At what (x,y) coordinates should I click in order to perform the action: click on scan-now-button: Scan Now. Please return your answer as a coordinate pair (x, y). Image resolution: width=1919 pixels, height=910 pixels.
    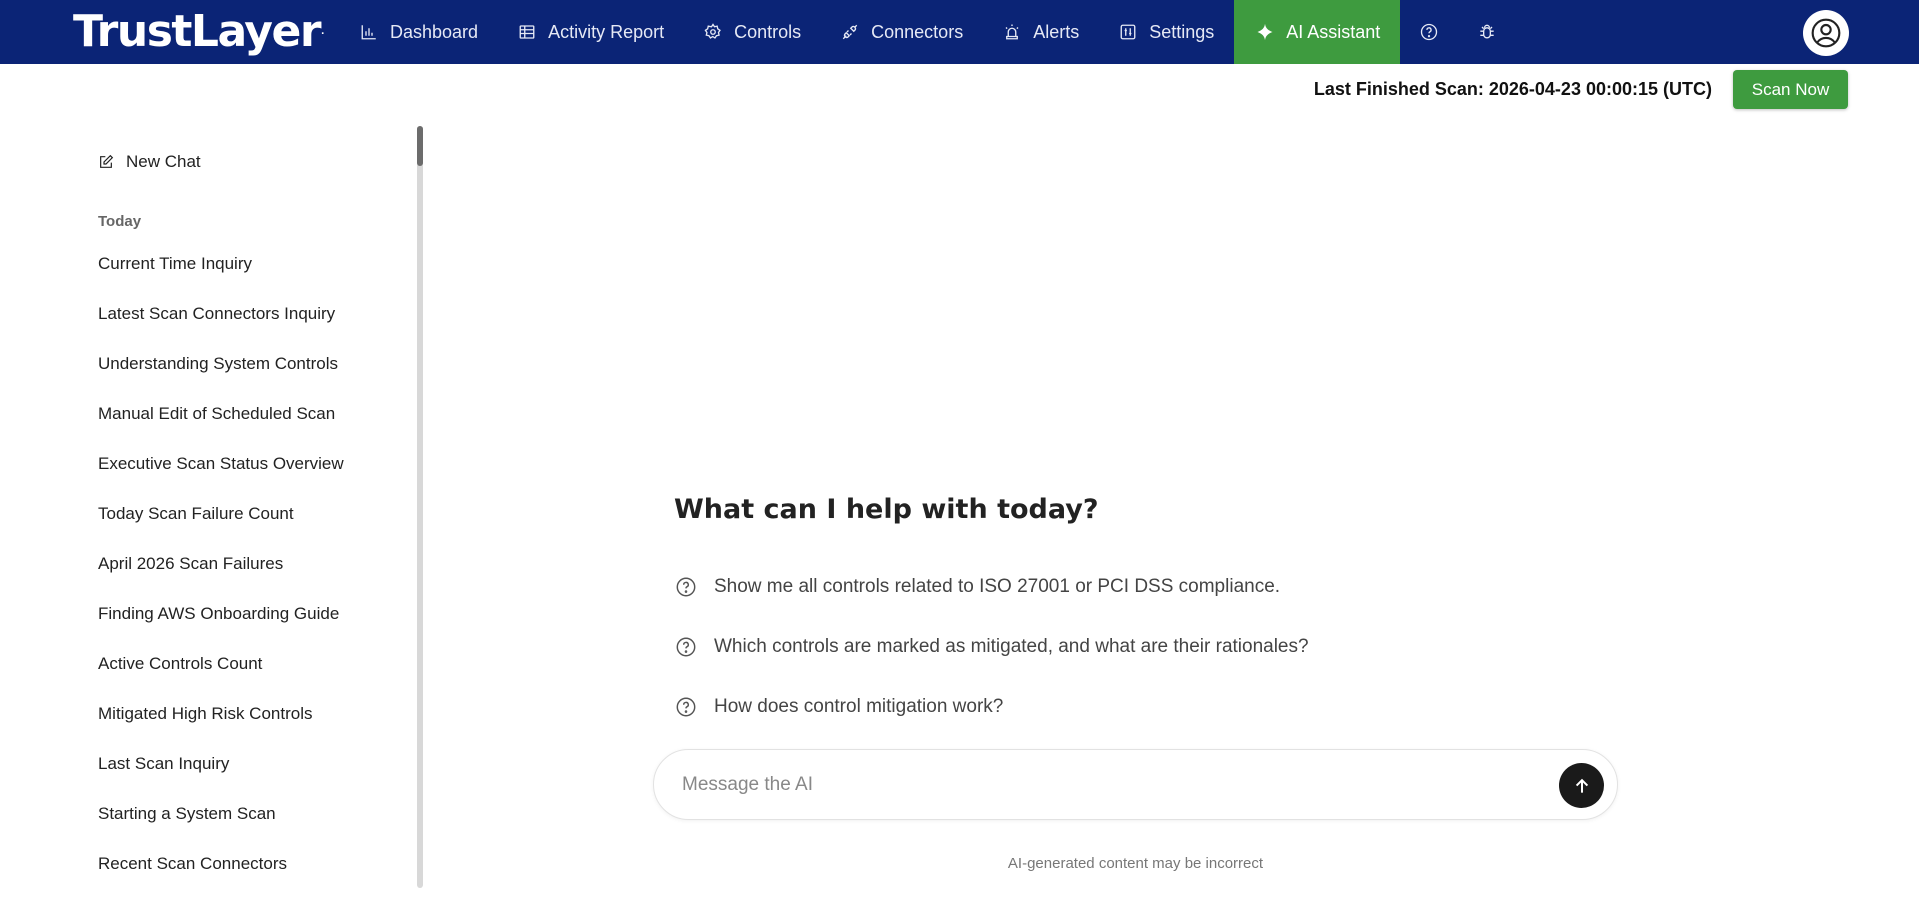
    Looking at the image, I should click on (1790, 89).